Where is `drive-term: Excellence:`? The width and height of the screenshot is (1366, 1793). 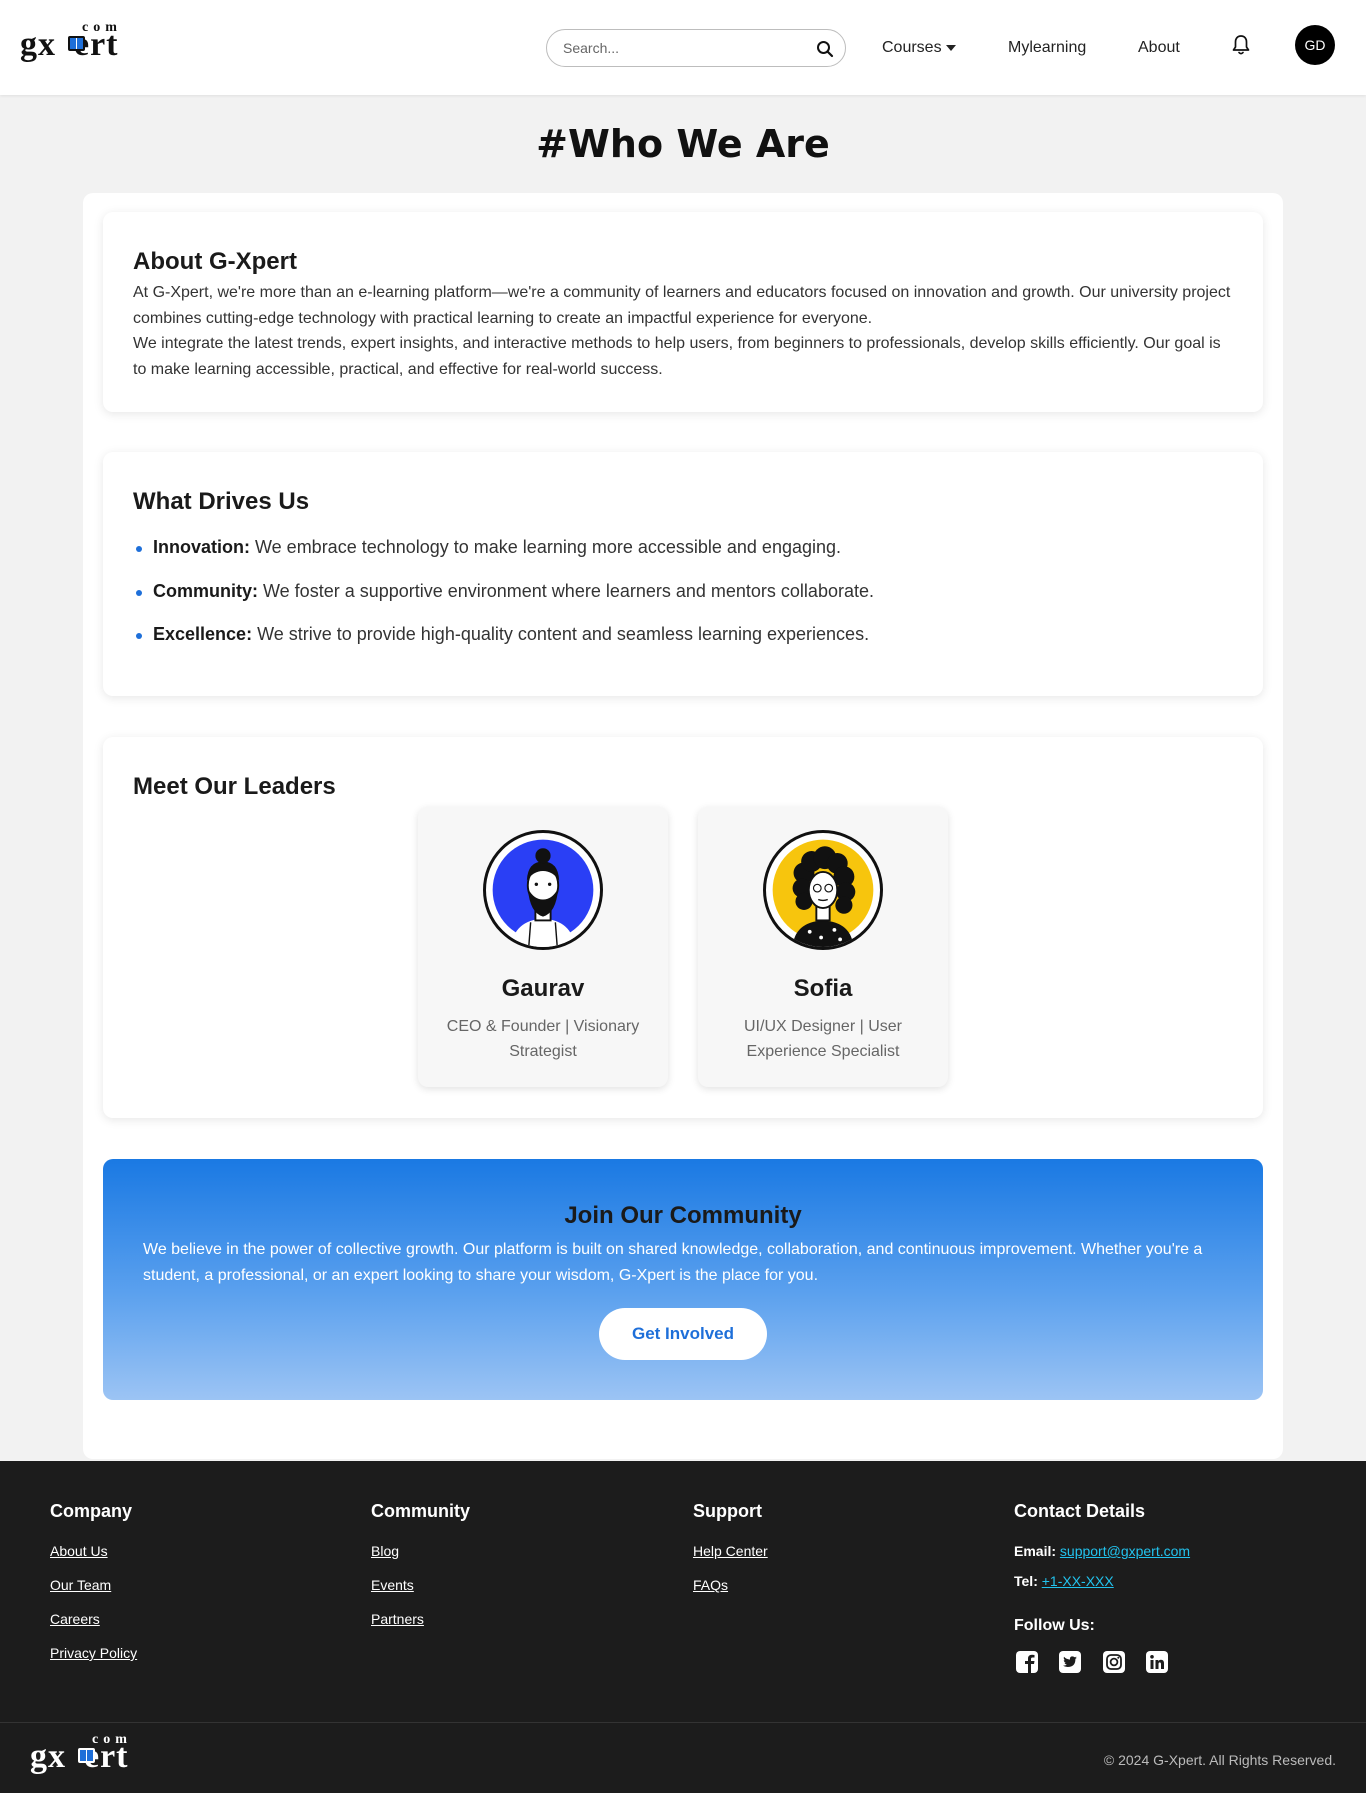 drive-term: Excellence: is located at coordinates (203, 634).